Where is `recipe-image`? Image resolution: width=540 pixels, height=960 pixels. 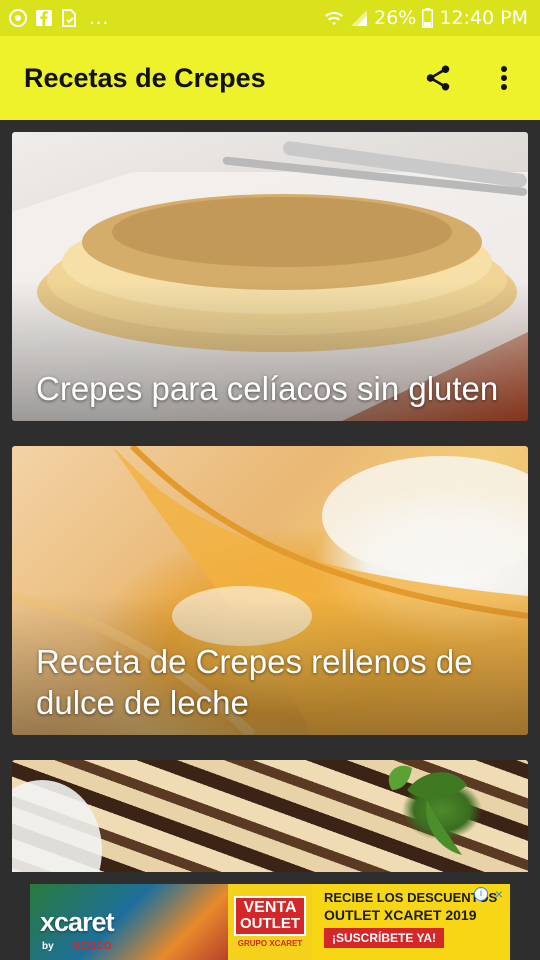 recipe-image is located at coordinates (270, 816).